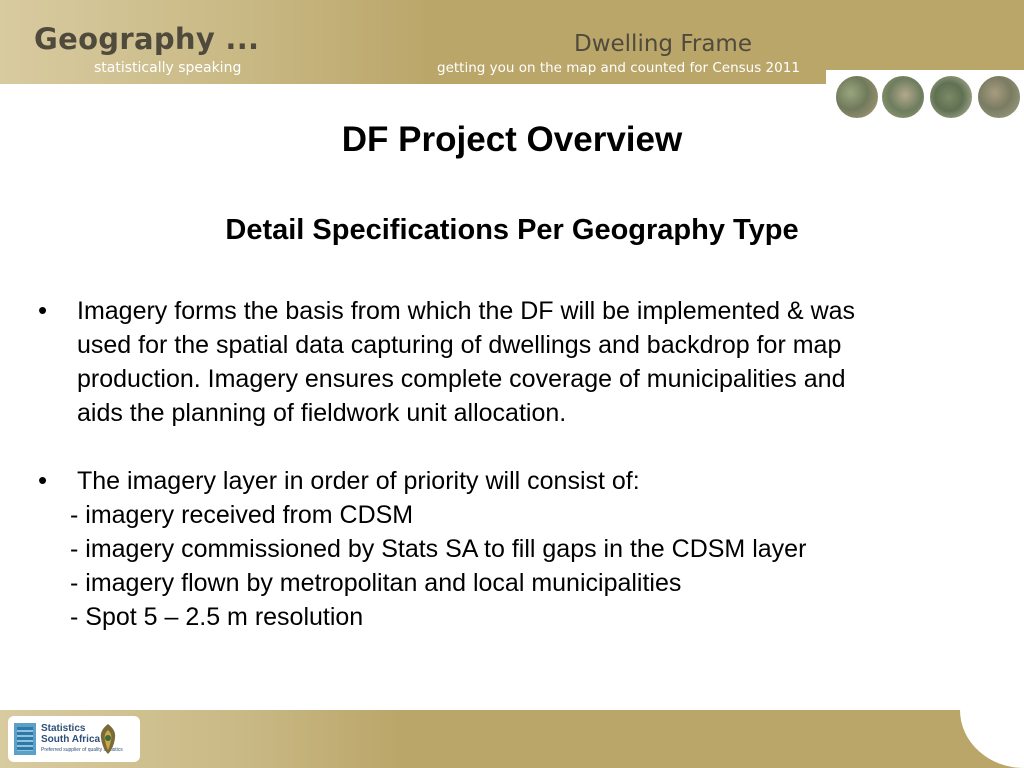 The image size is (1024, 768). Describe the element at coordinates (71, 739) in the screenshot. I see `logo-line-2: South Africa` at that location.